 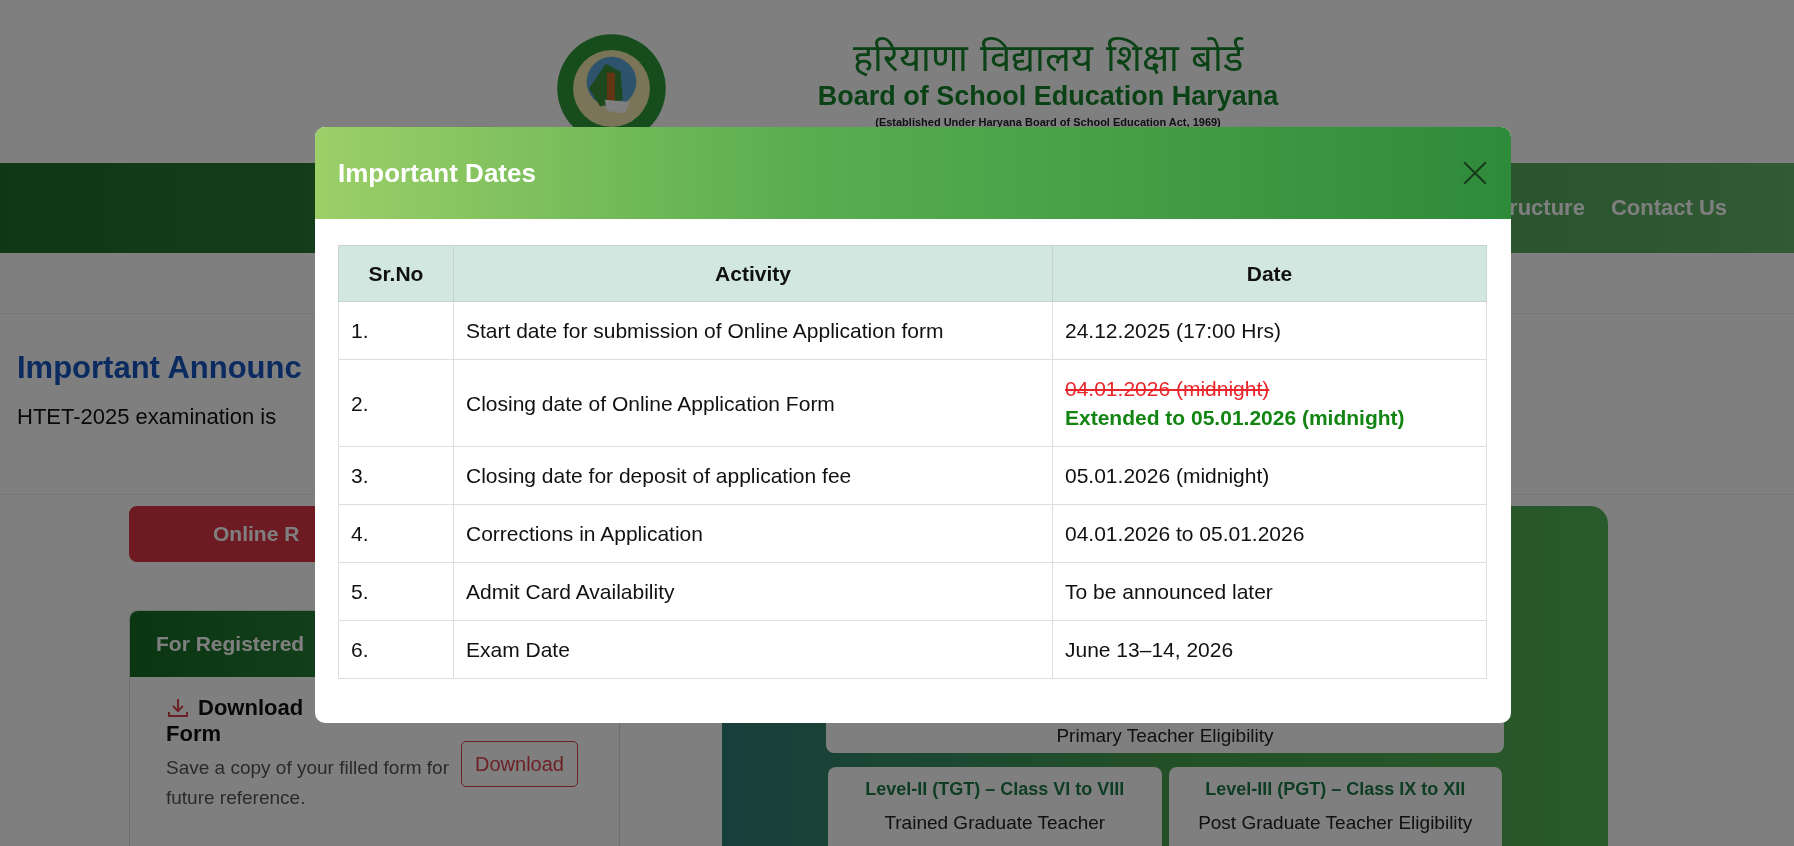 What do you see at coordinates (396, 533) in the screenshot?
I see `table-cell: 4.` at bounding box center [396, 533].